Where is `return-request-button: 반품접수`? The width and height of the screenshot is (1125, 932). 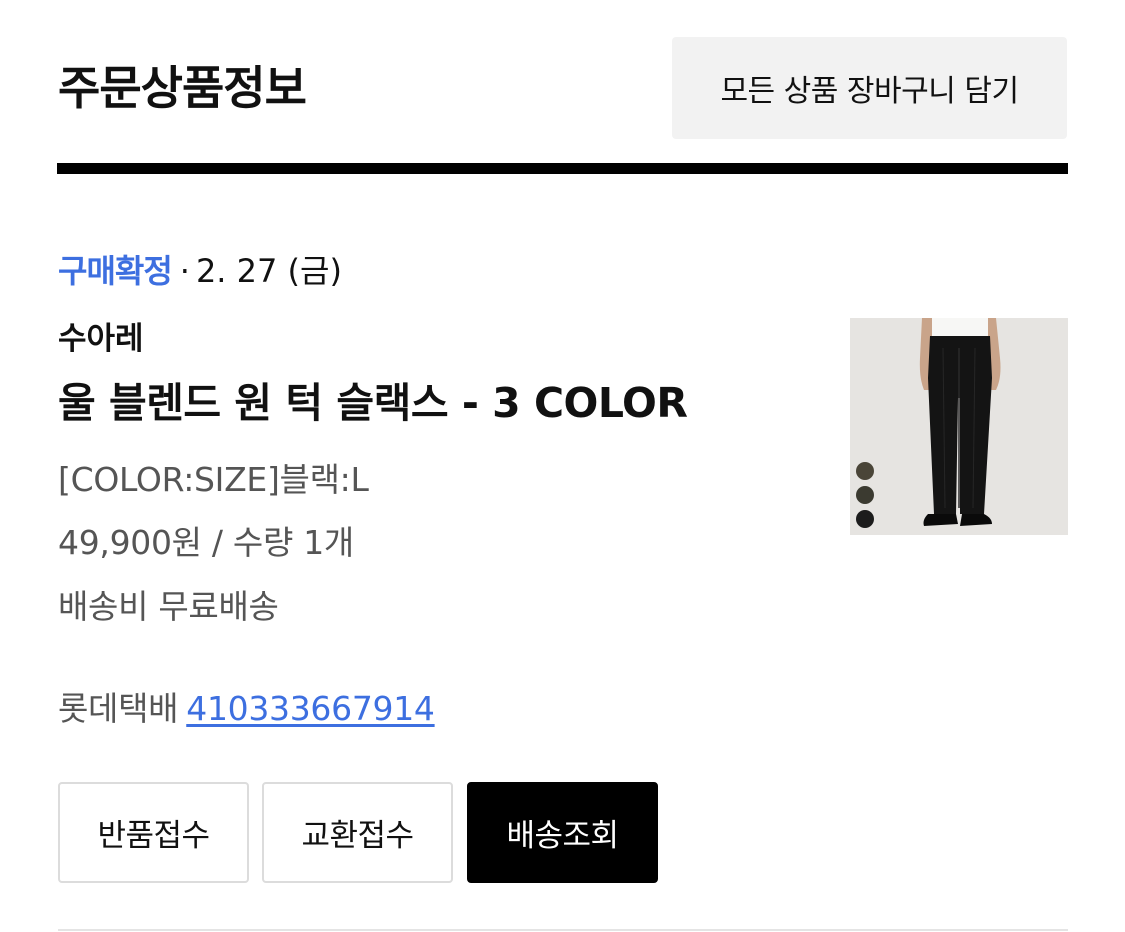
return-request-button: 반품접수 is located at coordinates (153, 832).